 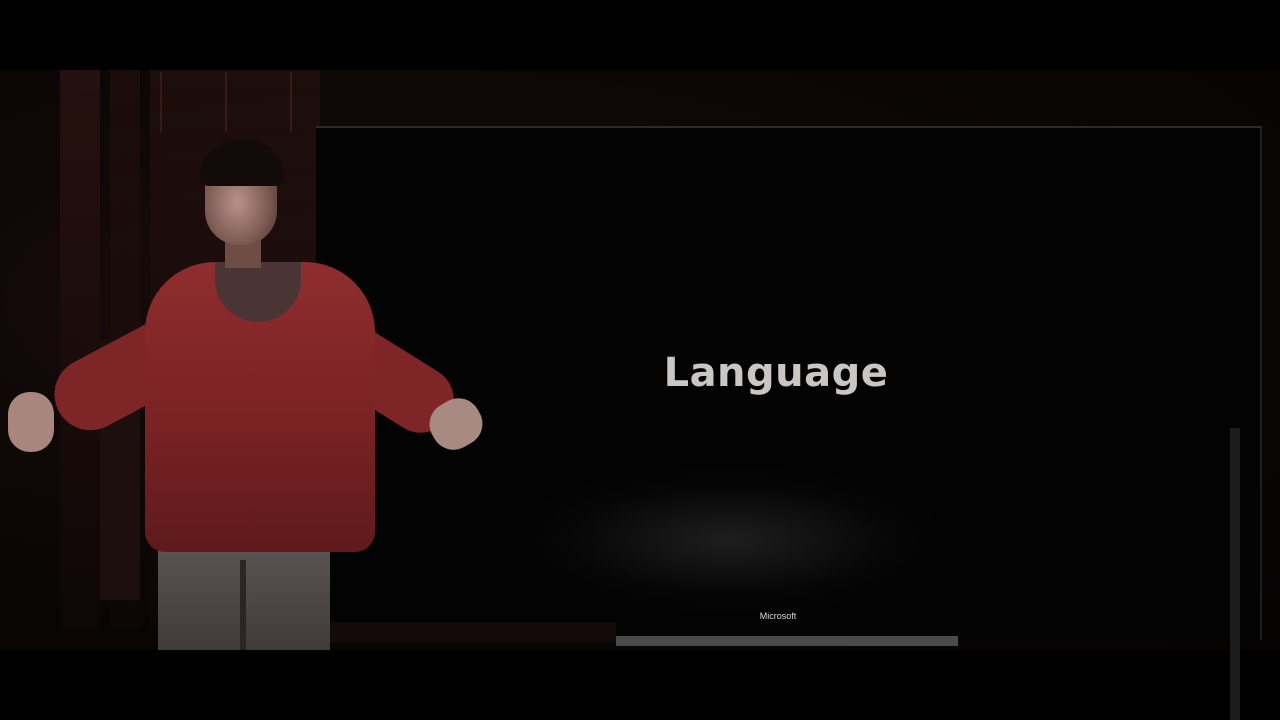 I want to click on screen-glow, so click(x=730, y=540).